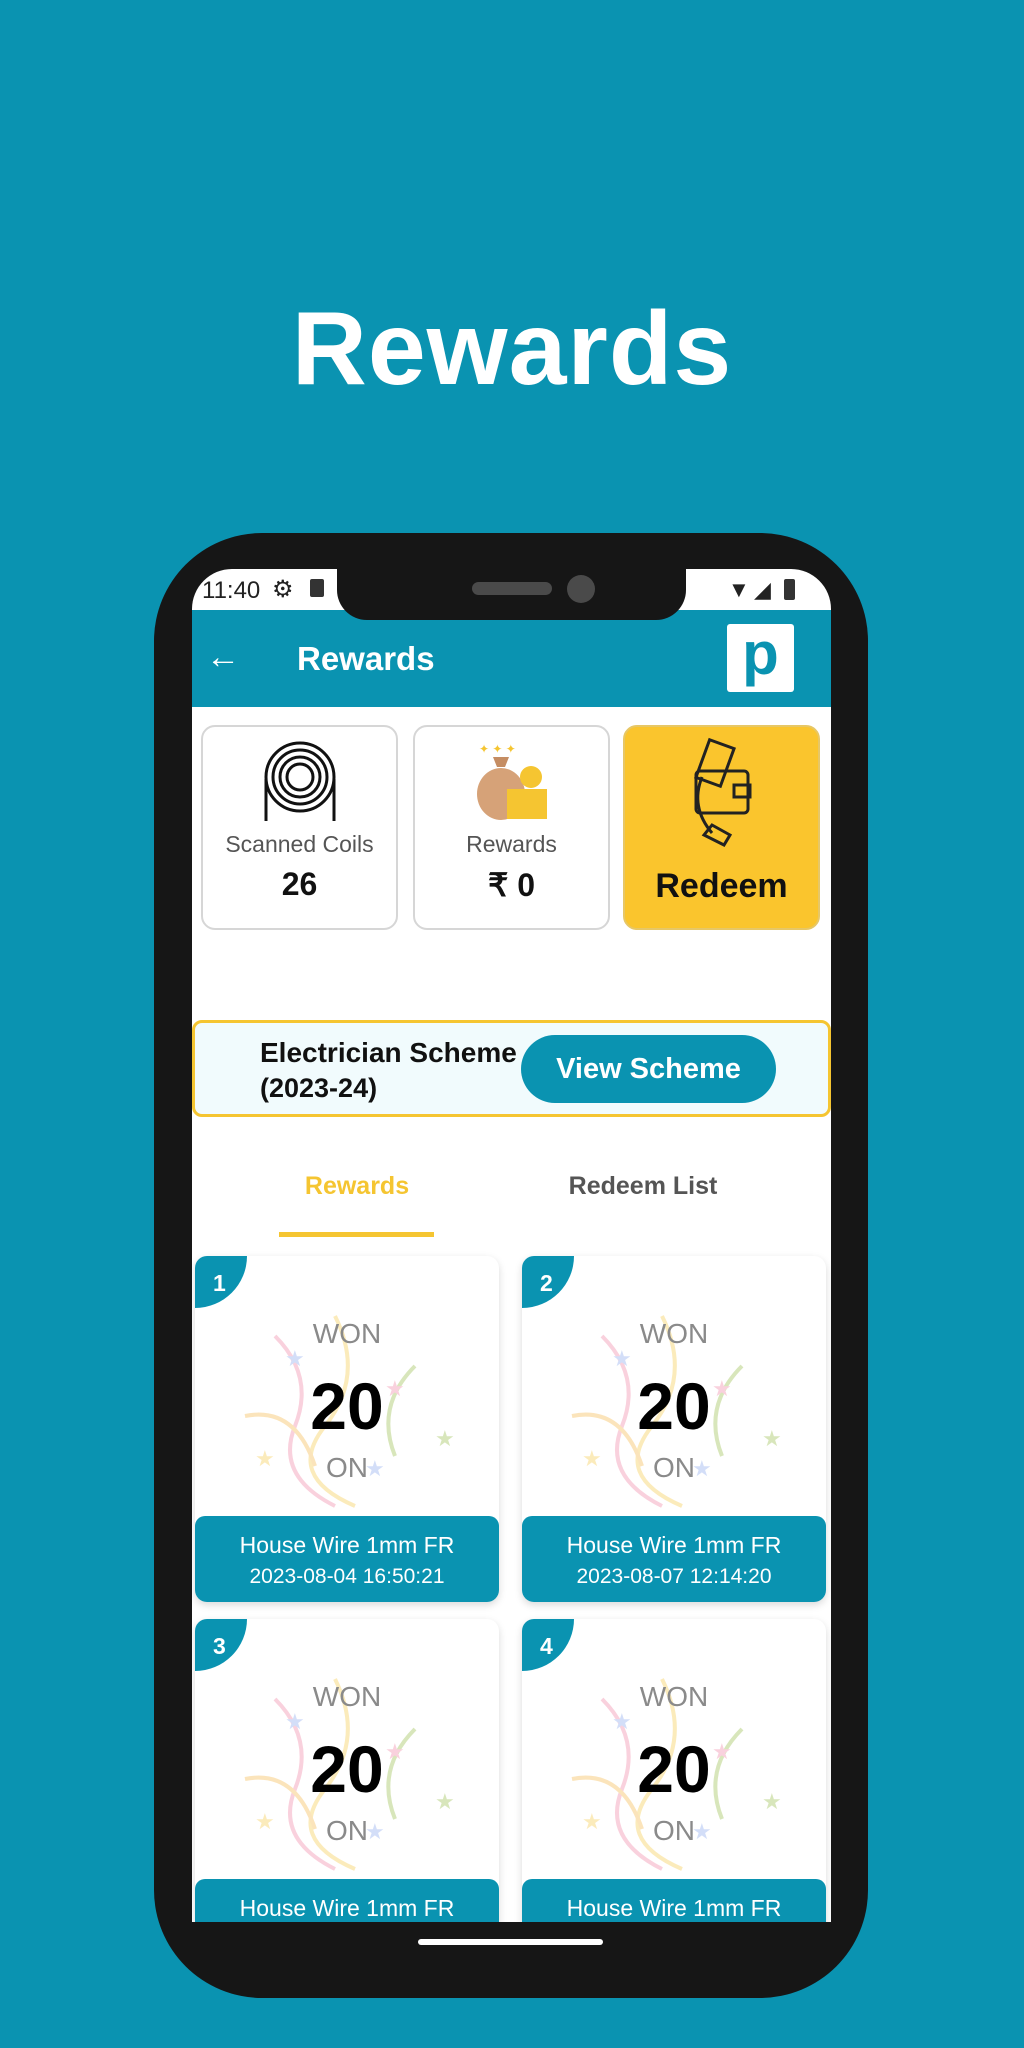  I want to click on tab-rewards: Rewards, so click(357, 1186).